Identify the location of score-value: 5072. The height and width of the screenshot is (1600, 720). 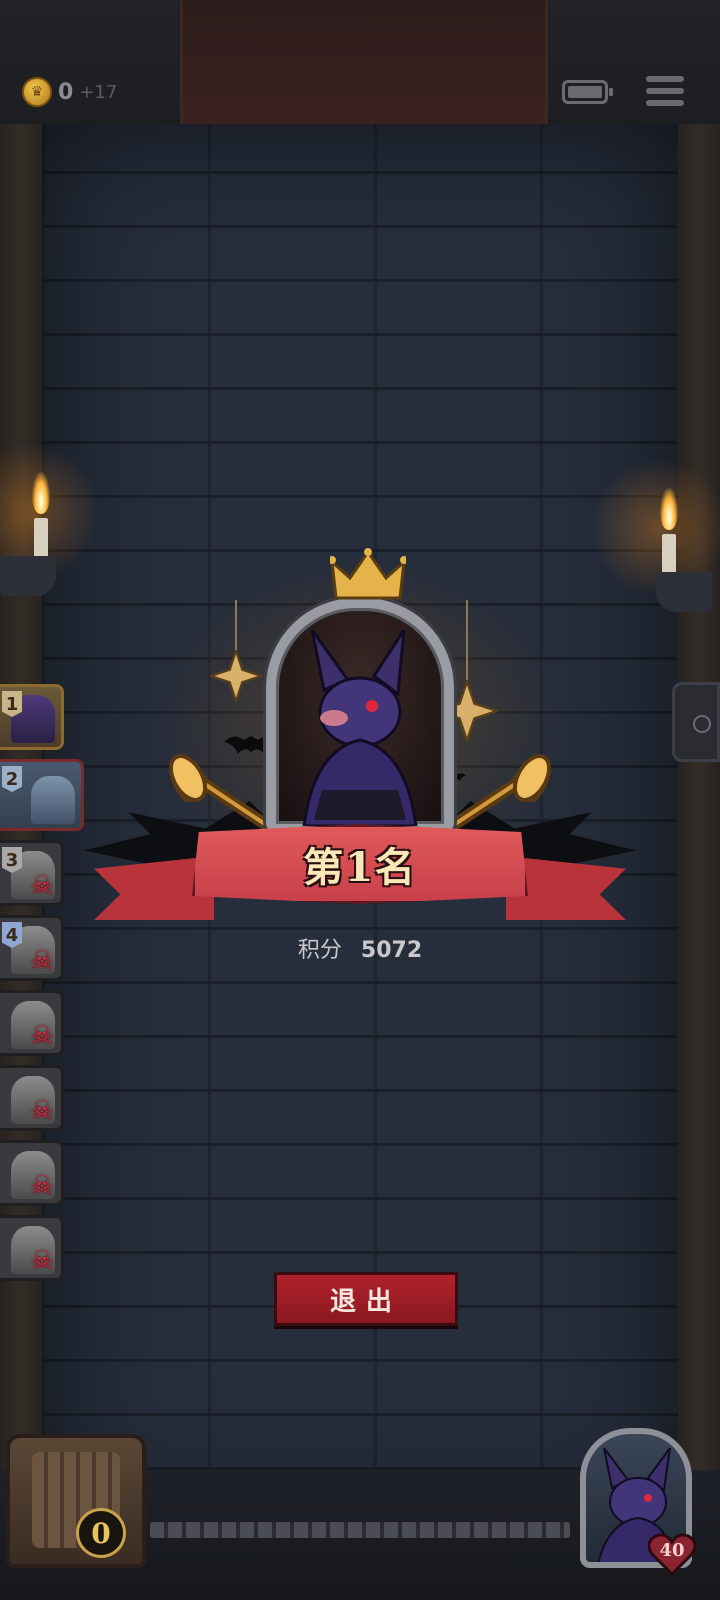
(391, 950).